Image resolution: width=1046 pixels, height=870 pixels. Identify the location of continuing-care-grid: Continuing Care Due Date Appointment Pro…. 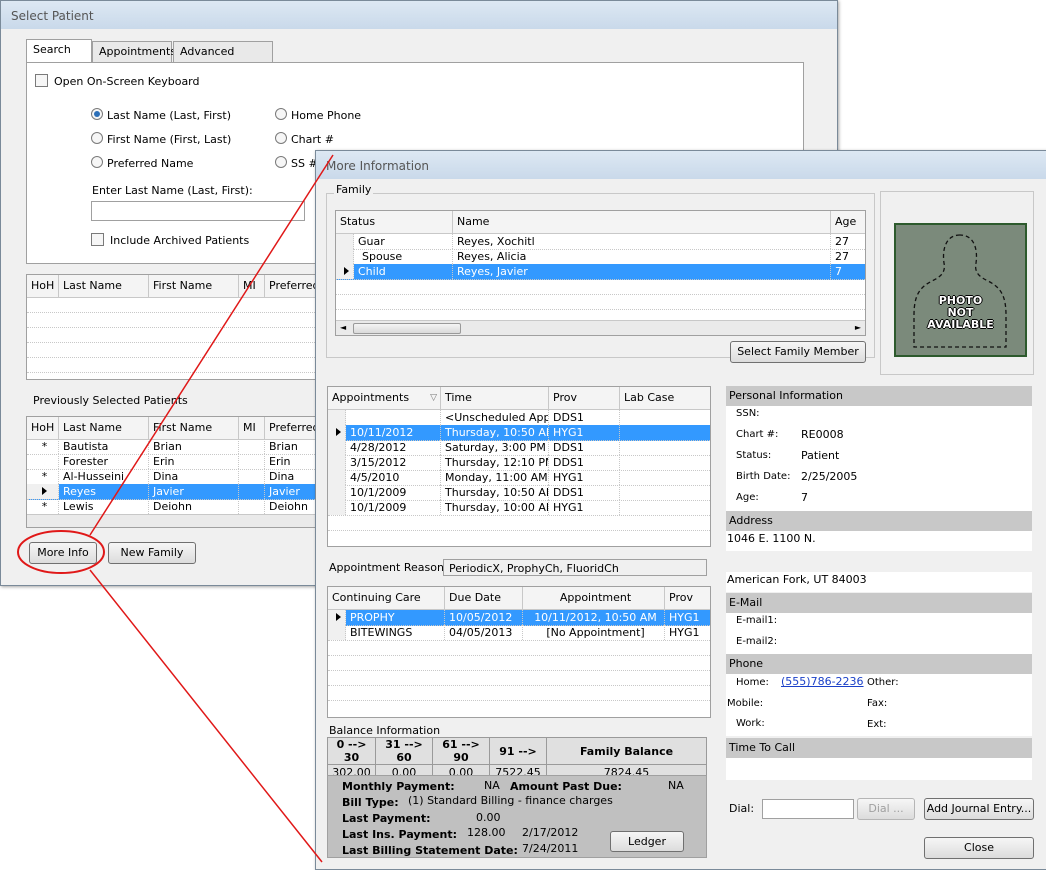
(519, 652).